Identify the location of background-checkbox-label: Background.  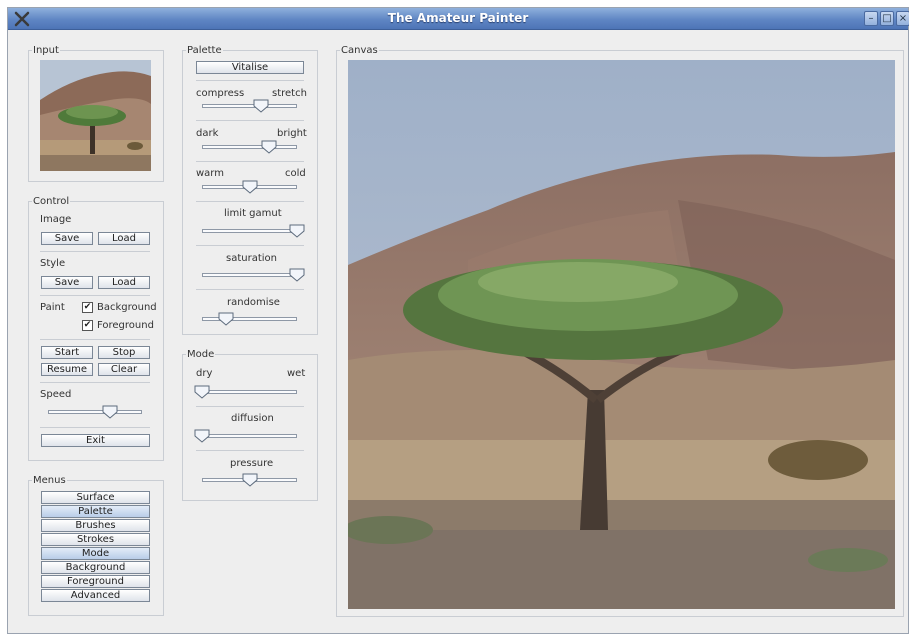
(127, 307).